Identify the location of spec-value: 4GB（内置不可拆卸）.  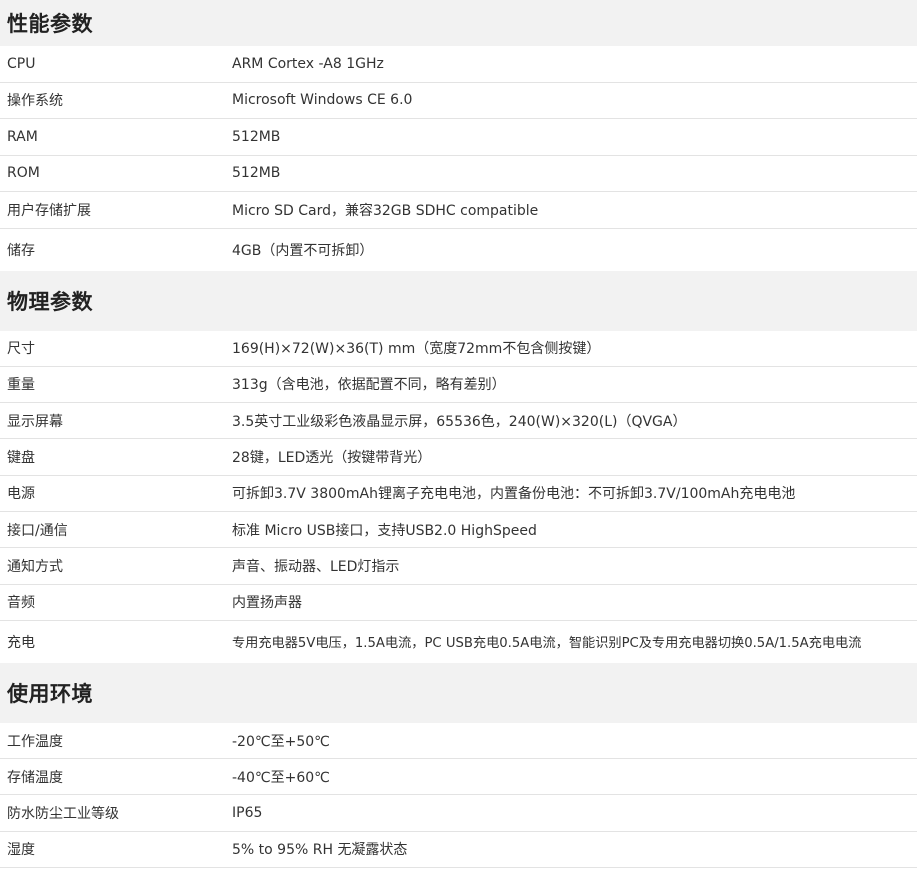
(303, 250).